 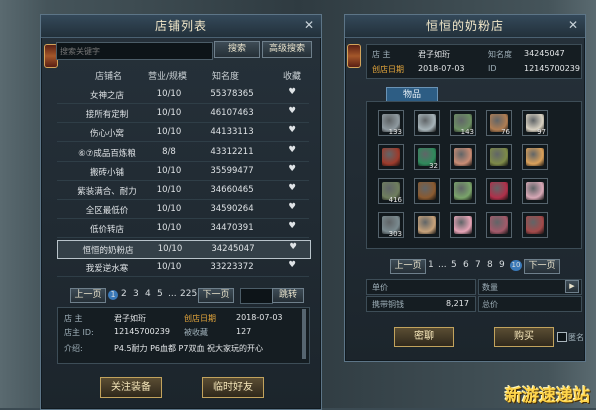 What do you see at coordinates (408, 266) in the screenshot?
I see `shop-prev-page-button: 上一页` at bounding box center [408, 266].